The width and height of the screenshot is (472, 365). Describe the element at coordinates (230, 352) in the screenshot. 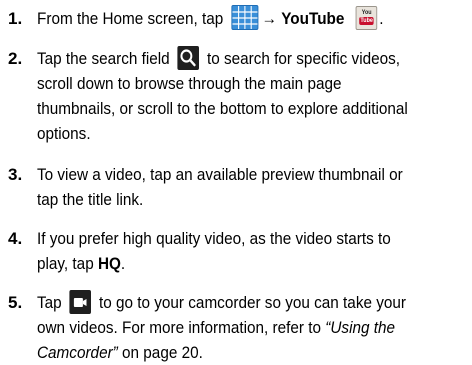

I see `step-line: Camcorder” on page 20.` at that location.